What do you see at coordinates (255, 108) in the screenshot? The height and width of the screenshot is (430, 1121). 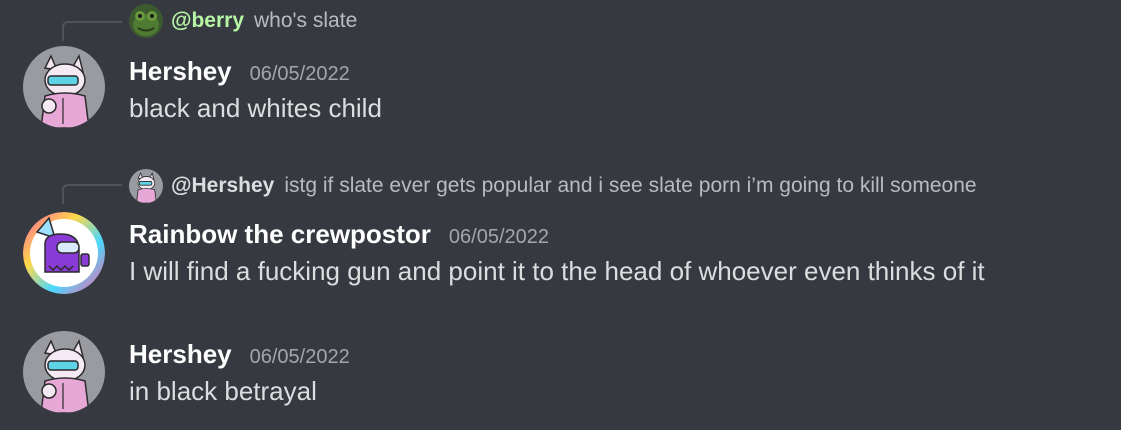 I see `message-content: black and whites child` at bounding box center [255, 108].